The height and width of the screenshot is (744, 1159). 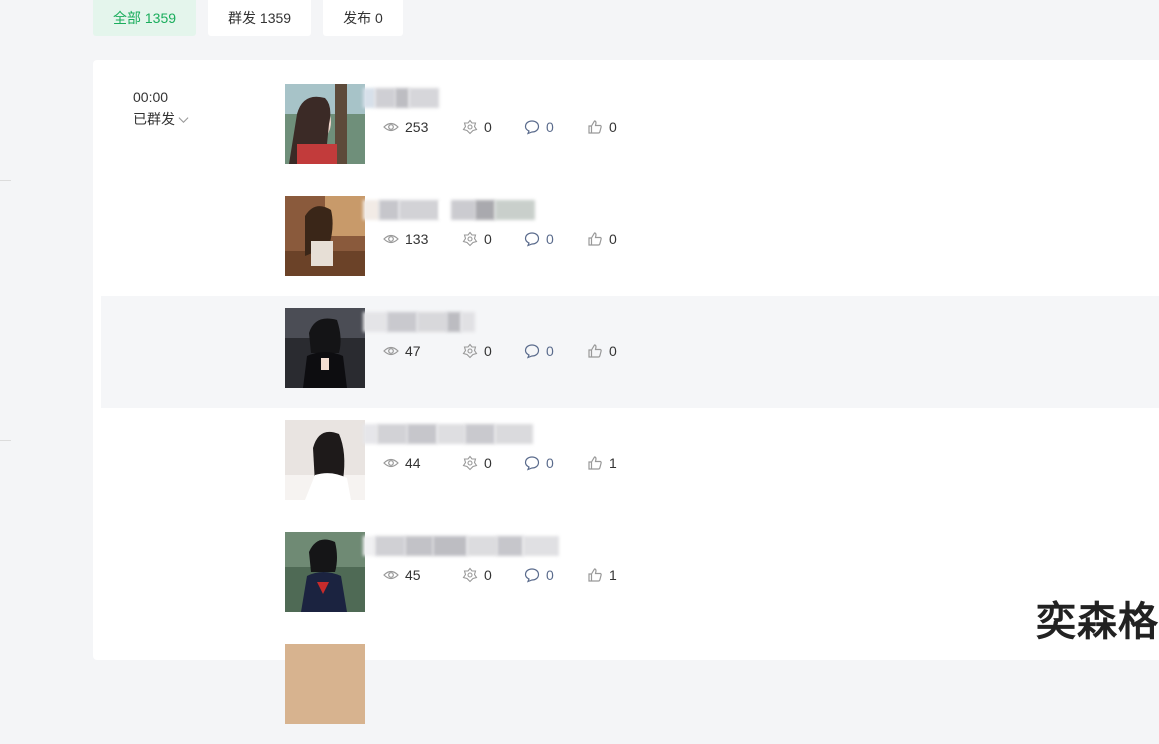 I want to click on list-item: 133 0 0 0, so click(x=626, y=240).